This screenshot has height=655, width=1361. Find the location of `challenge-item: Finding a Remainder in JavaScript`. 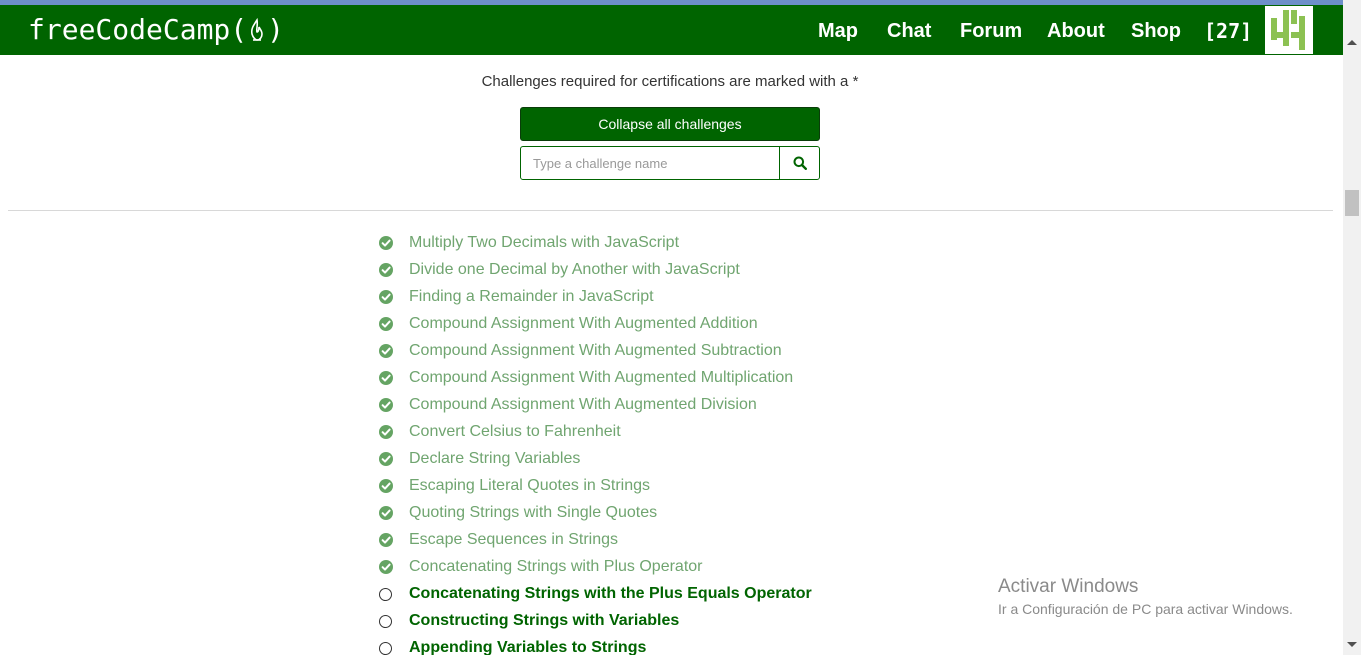

challenge-item: Finding a Remainder in JavaScript is located at coordinates (500, 297).